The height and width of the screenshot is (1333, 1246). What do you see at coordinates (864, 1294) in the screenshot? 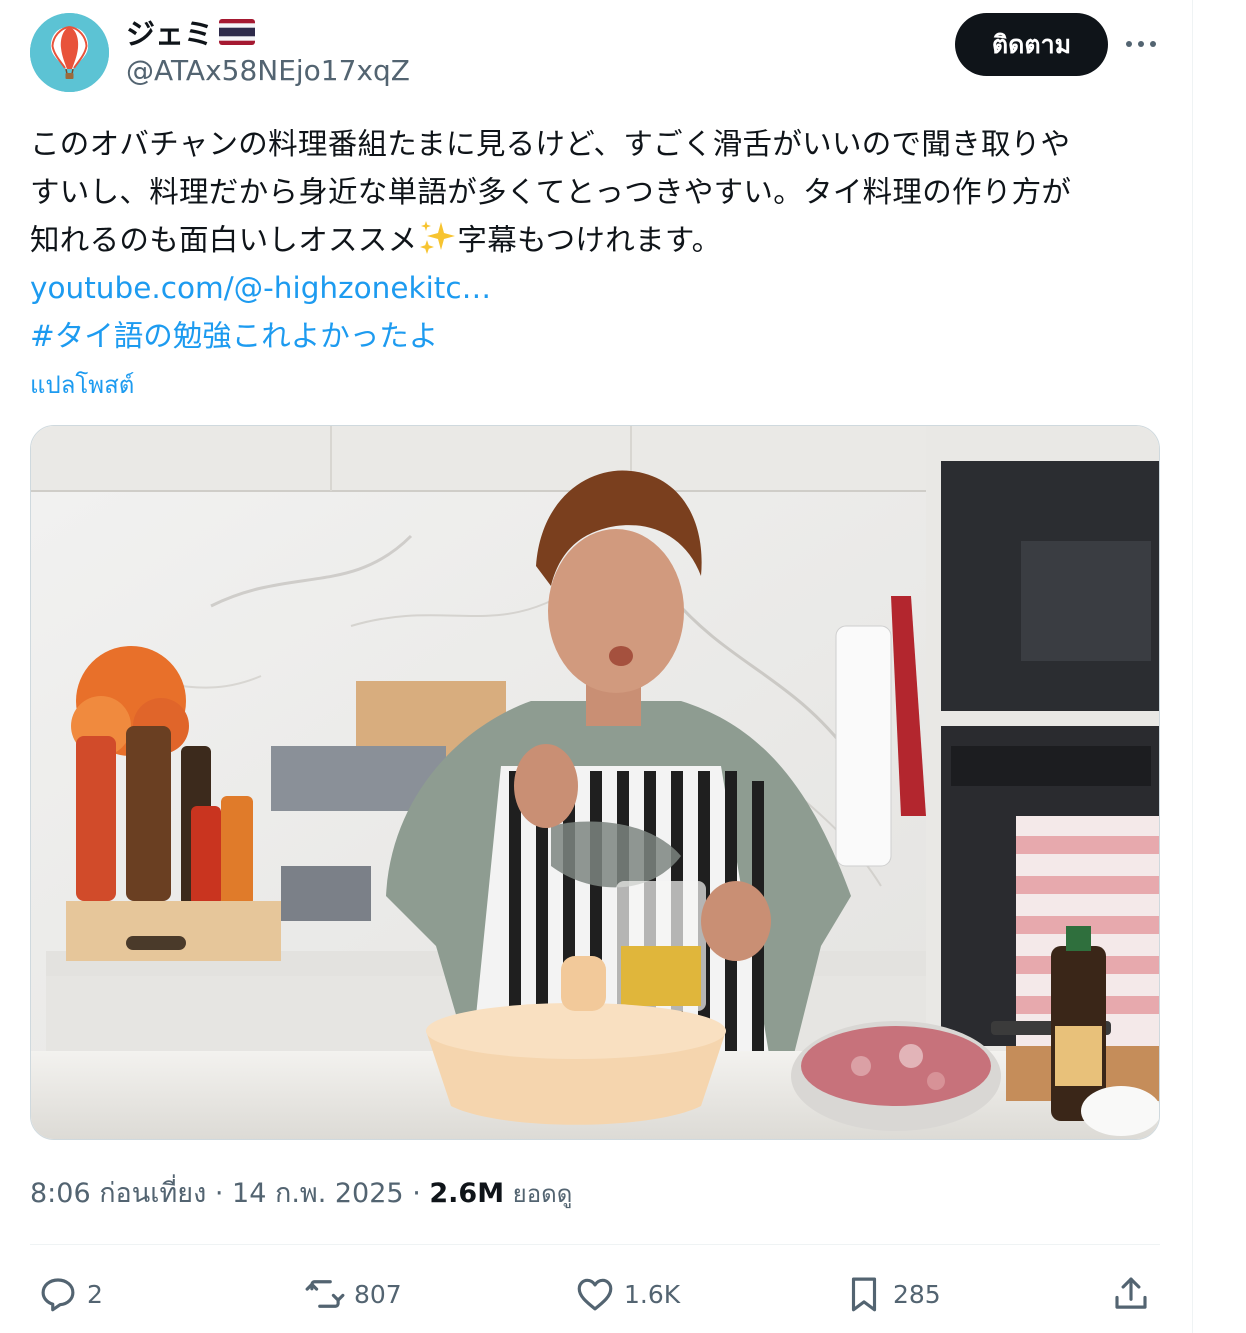
I see `bookmark-icon` at bounding box center [864, 1294].